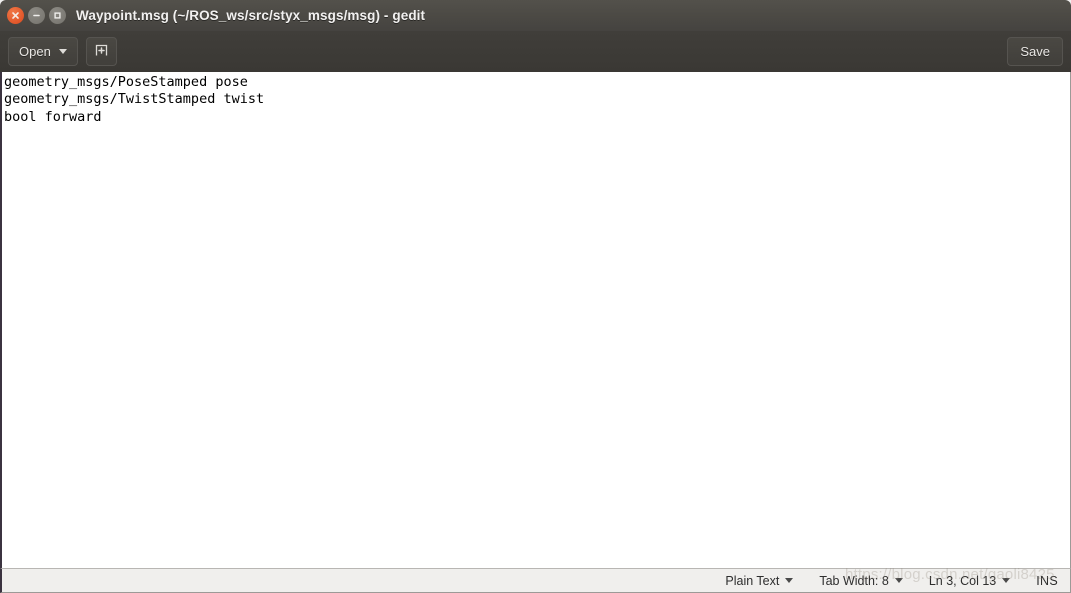 The height and width of the screenshot is (593, 1071). What do you see at coordinates (854, 580) in the screenshot?
I see `tab-width-label: Tab Width: 8` at bounding box center [854, 580].